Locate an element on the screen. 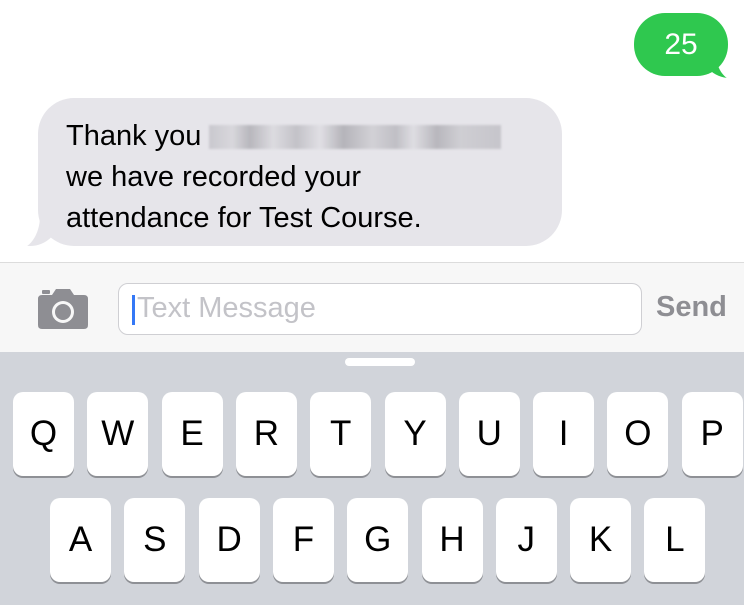  key-p: P is located at coordinates (712, 434).